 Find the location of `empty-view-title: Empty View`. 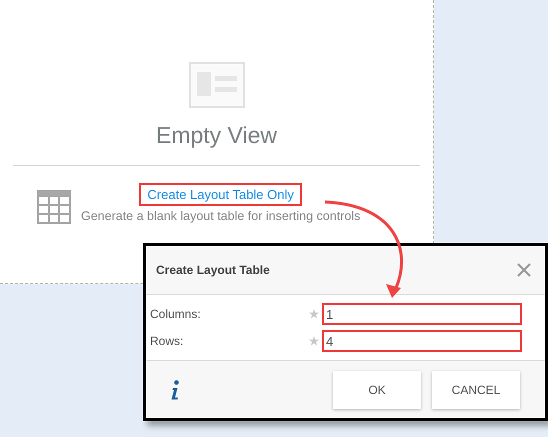

empty-view-title: Empty View is located at coordinates (216, 135).